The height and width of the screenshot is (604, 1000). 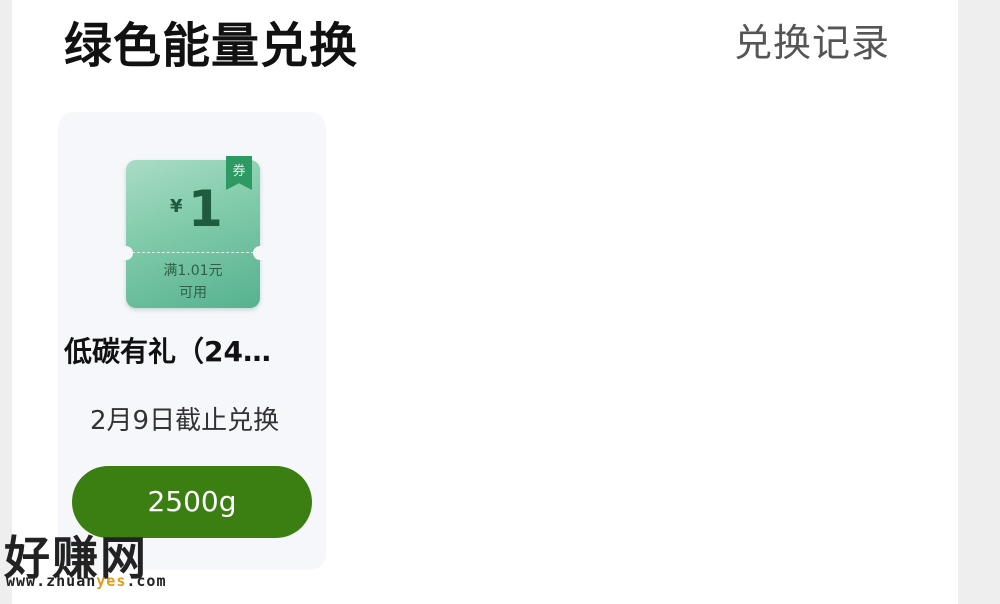 I want to click on coupon-badge-ribbon: 券, so click(x=239, y=173).